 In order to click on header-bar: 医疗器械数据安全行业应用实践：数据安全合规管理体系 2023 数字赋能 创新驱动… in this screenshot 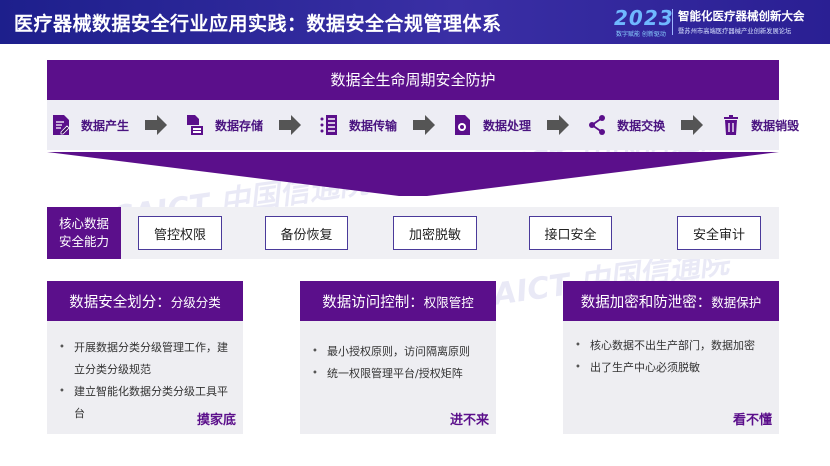, I will do `click(415, 22)`.